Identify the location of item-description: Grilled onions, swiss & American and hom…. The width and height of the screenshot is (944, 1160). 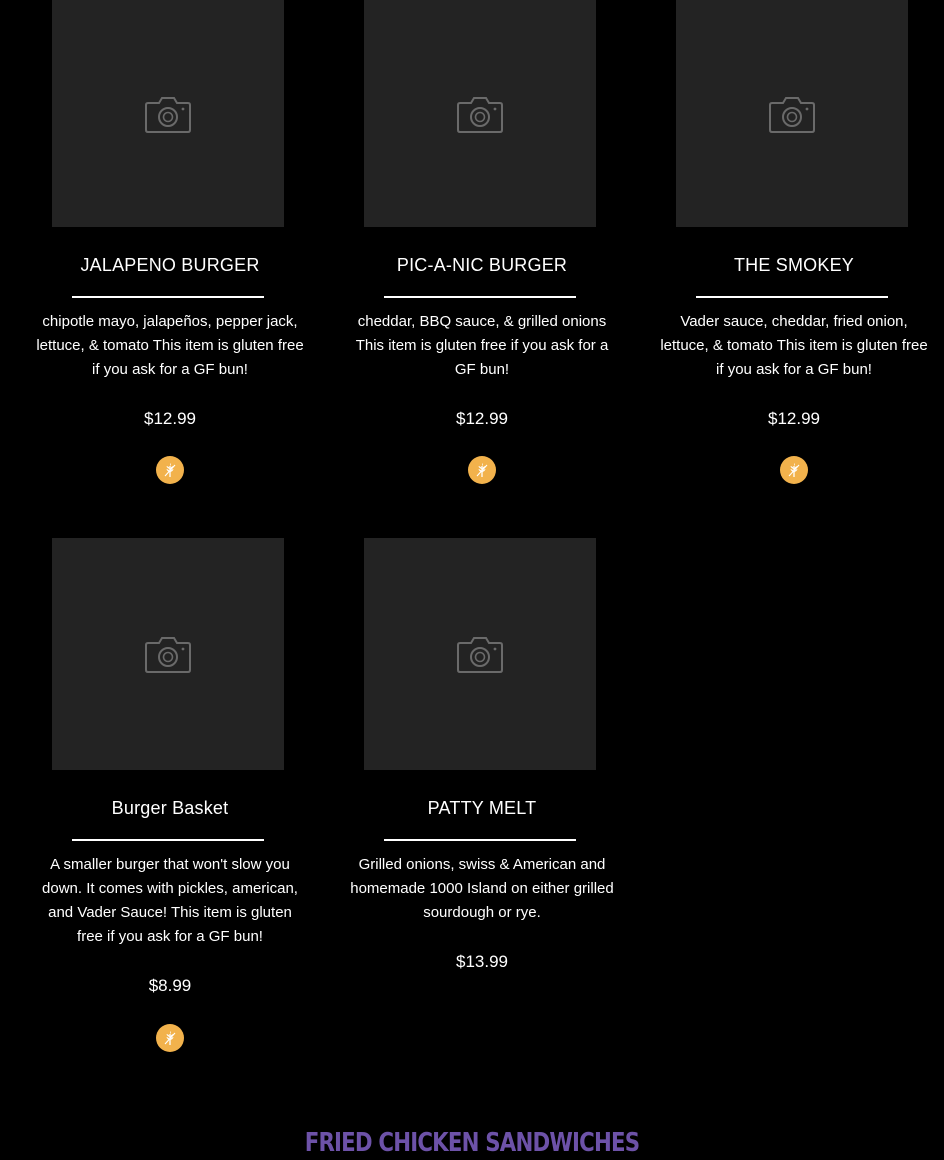
(482, 888).